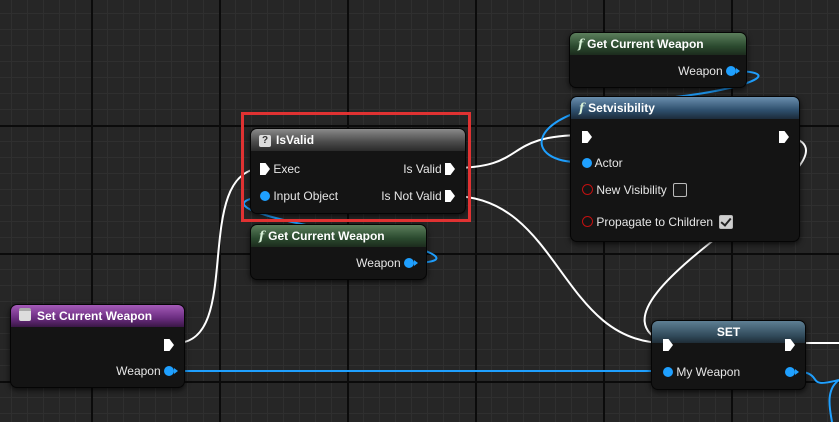  I want to click on node-title: Setvisibility, so click(621, 108).